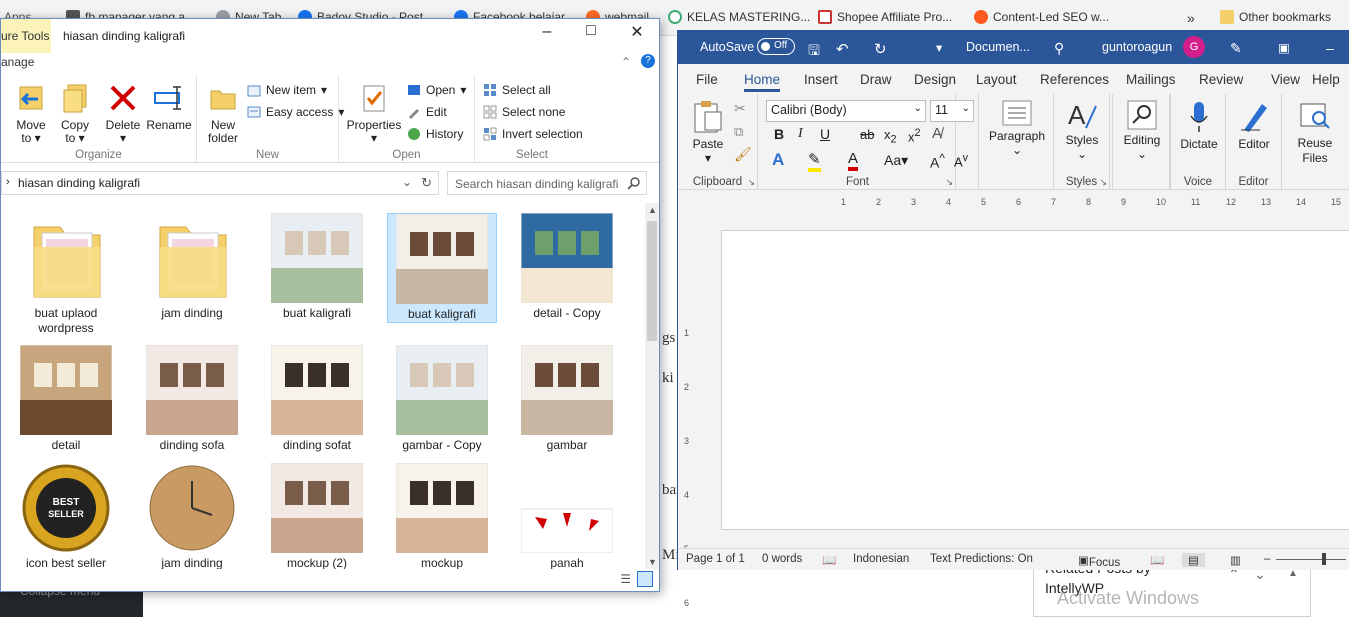 The image size is (1349, 617). What do you see at coordinates (517, 90) in the screenshot?
I see `select-all-button: Select all` at bounding box center [517, 90].